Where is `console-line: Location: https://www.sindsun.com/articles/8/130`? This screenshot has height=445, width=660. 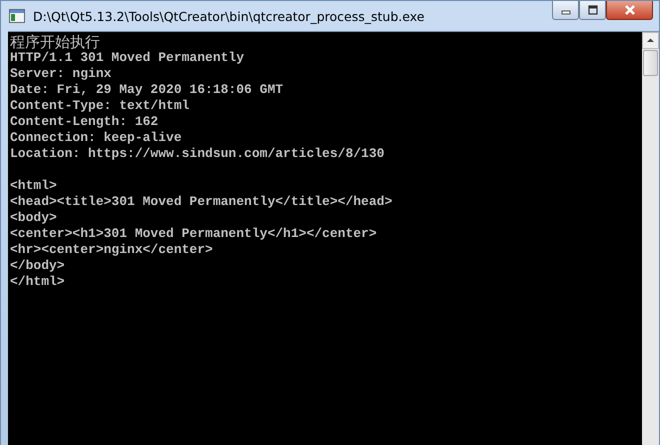
console-line: Location: https://www.sindsun.com/articles/8/130 is located at coordinates (198, 154).